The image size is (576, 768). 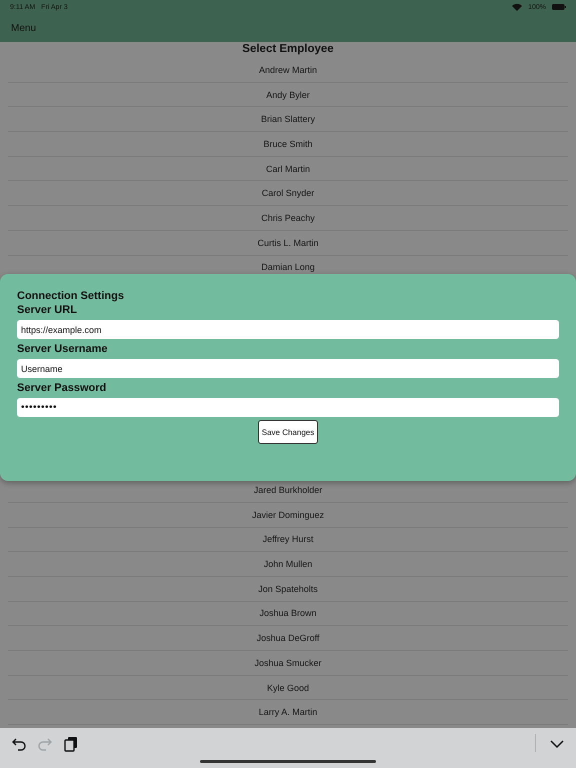 What do you see at coordinates (288, 688) in the screenshot?
I see `employee-row: Kyle Good` at bounding box center [288, 688].